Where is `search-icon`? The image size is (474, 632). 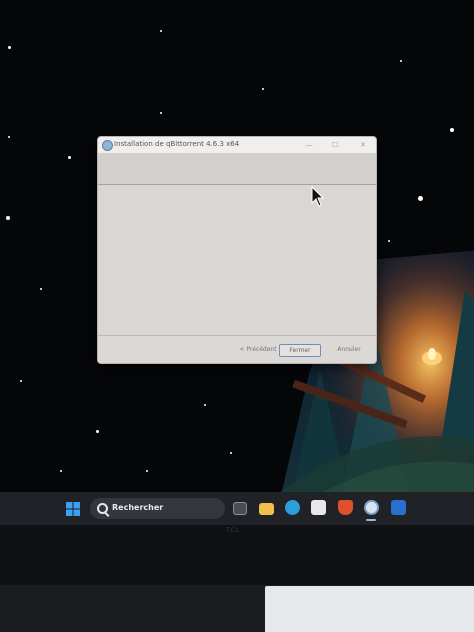 search-icon is located at coordinates (102, 508).